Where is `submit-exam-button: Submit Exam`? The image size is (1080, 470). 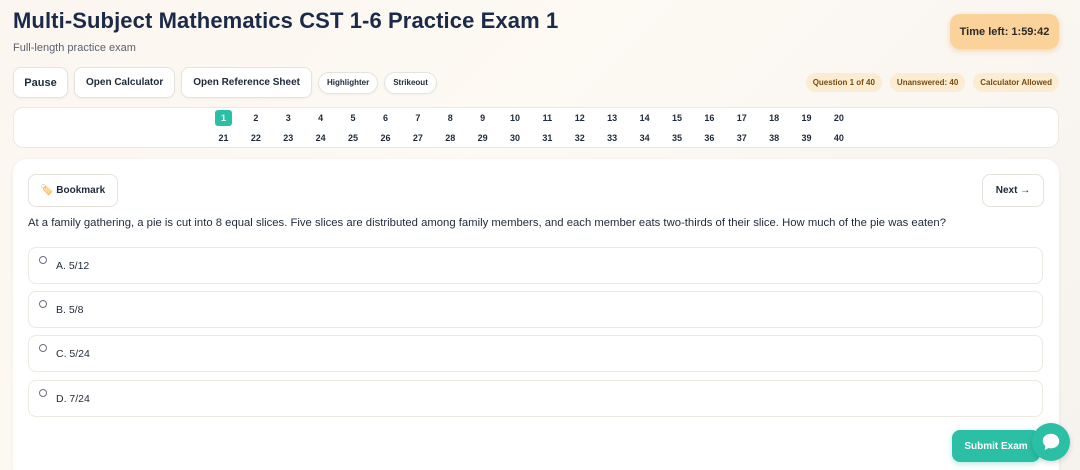
submit-exam-button: Submit Exam is located at coordinates (996, 446).